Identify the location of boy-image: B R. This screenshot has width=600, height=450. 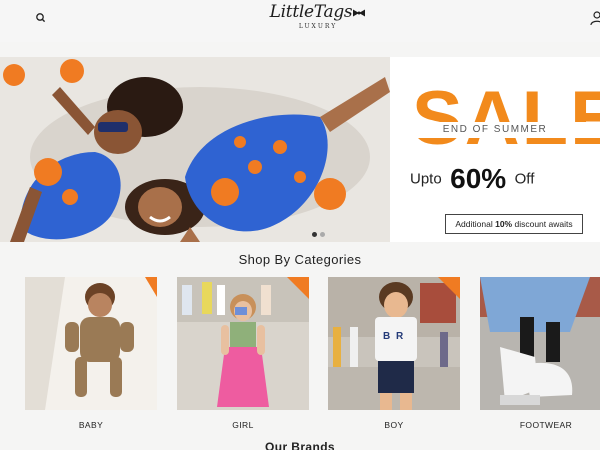
(394, 343).